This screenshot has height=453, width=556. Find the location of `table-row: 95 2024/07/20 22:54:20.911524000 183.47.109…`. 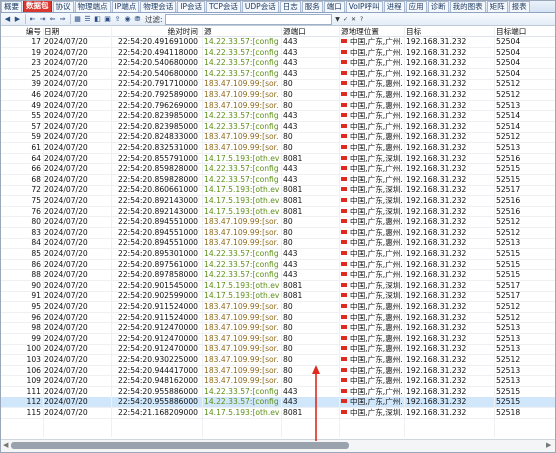

table-row: 95 2024/07/20 22:54:20.911524000 183.47.109… is located at coordinates (278, 307).